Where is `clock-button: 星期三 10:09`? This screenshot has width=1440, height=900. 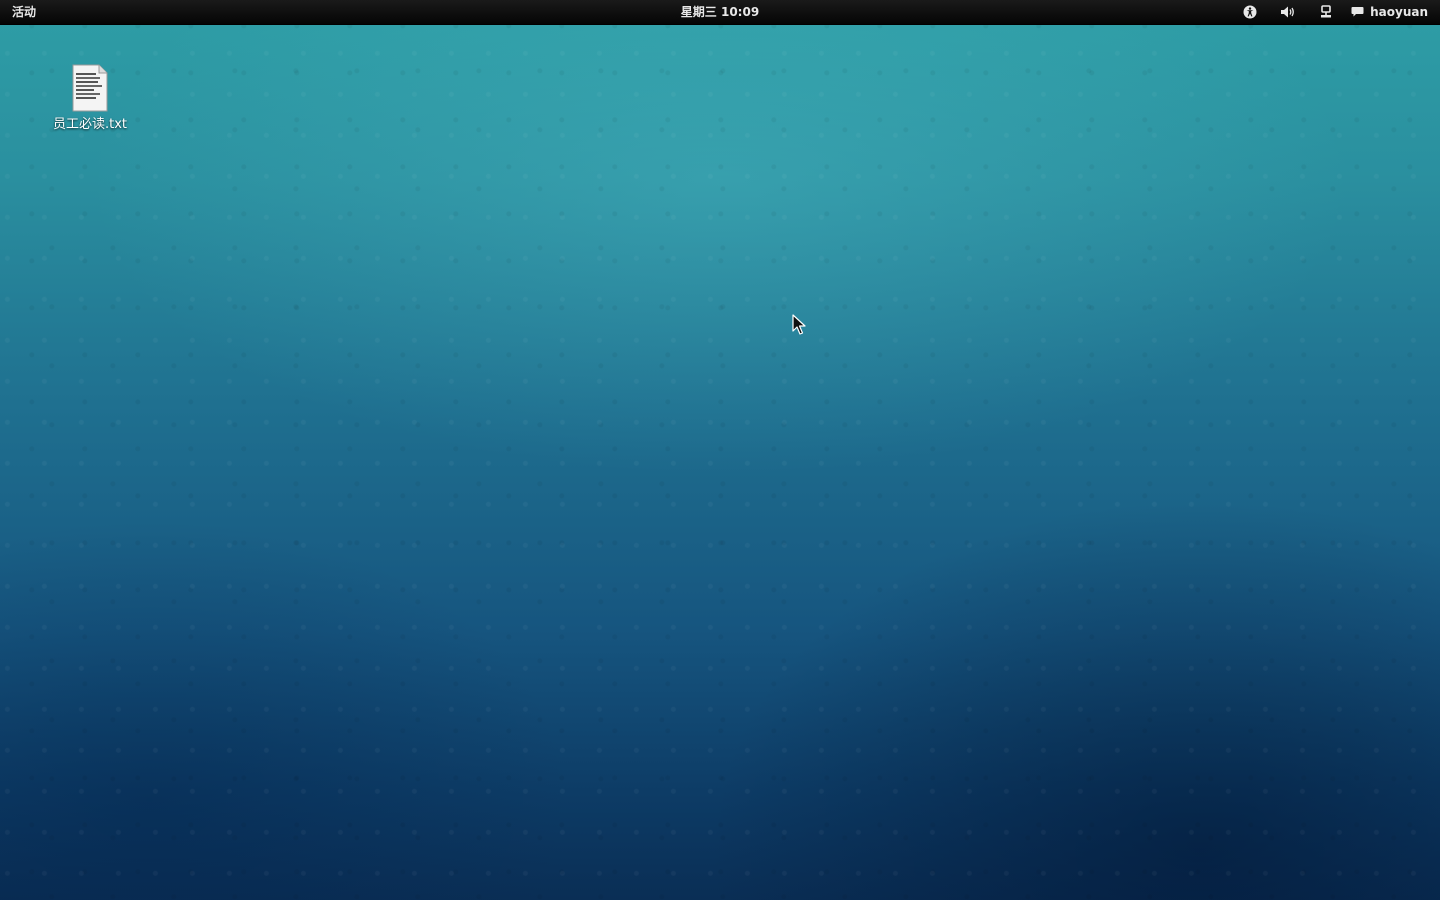
clock-button: 星期三 10:09 is located at coordinates (720, 12).